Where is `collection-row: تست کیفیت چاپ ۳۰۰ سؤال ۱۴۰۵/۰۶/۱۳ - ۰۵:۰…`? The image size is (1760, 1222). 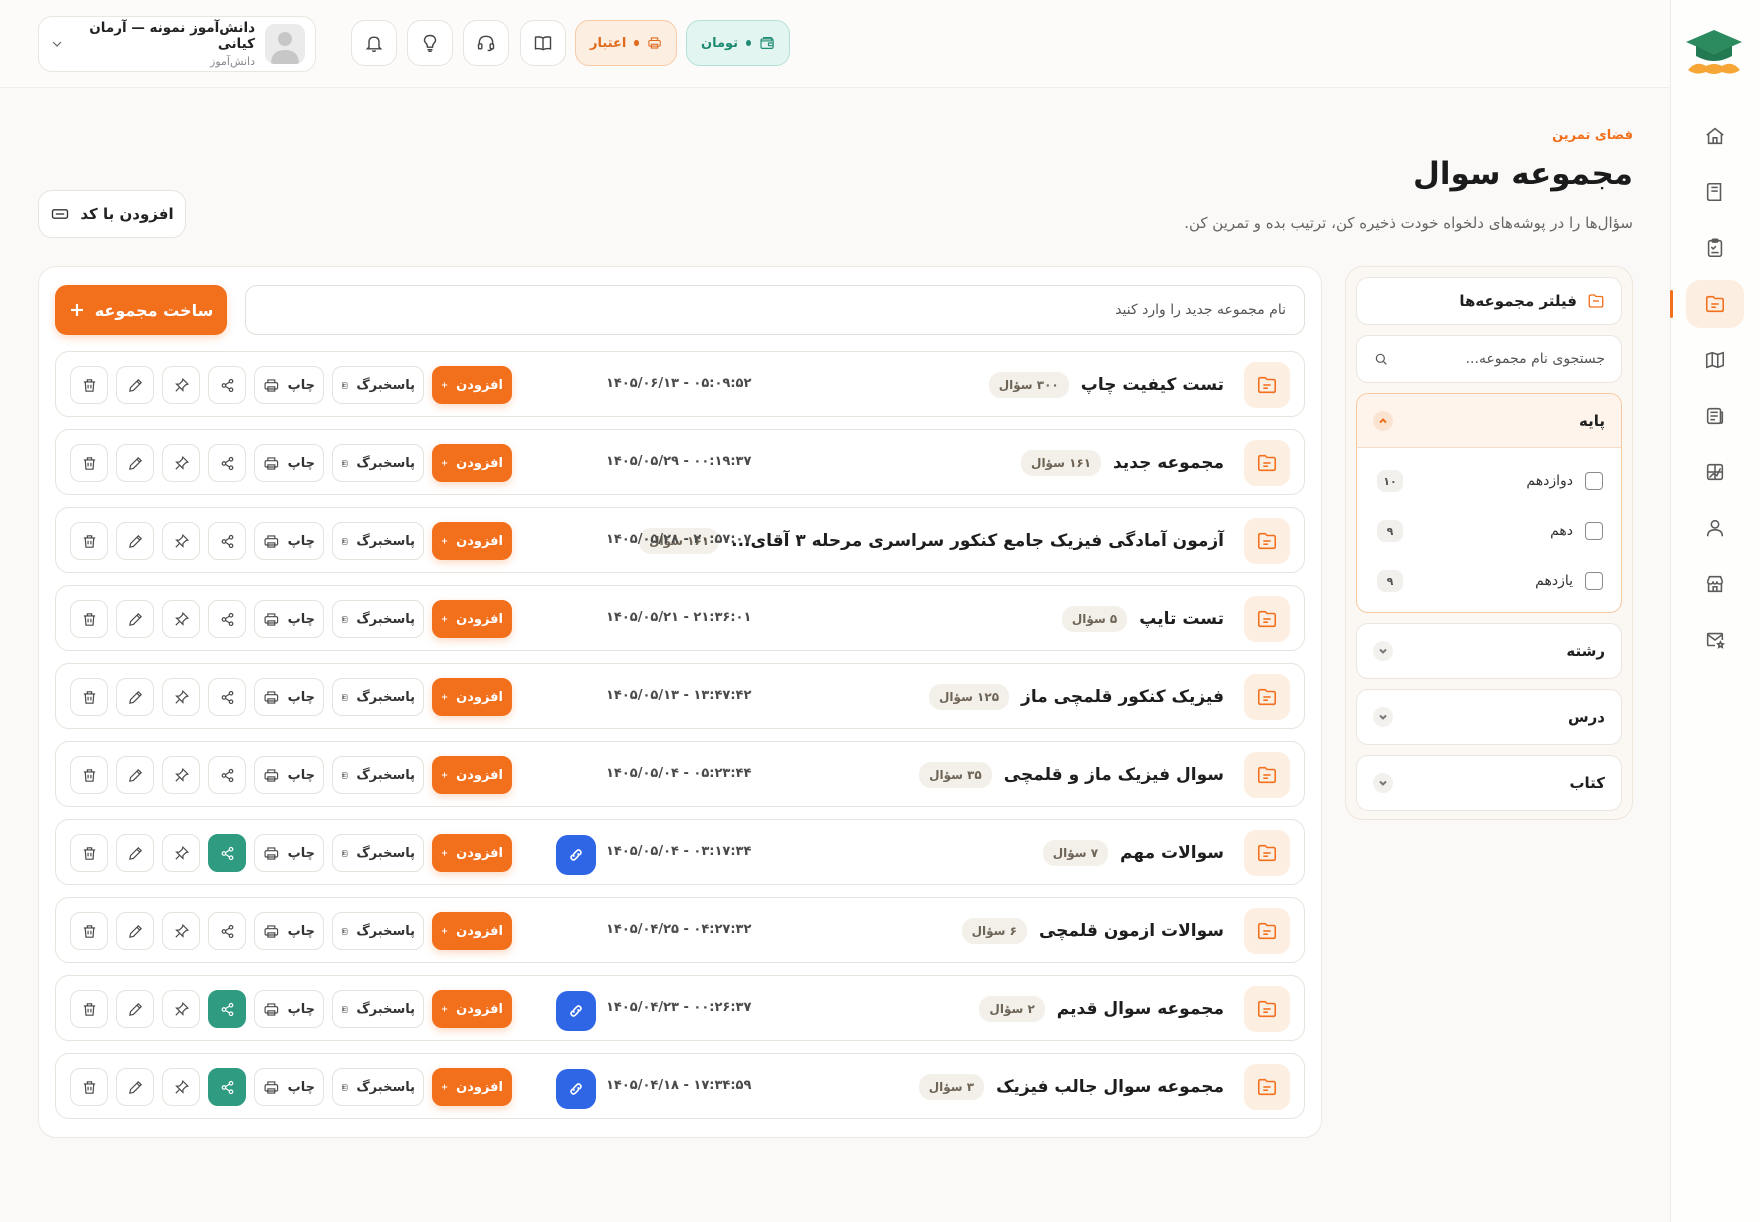 collection-row: تست کیفیت چاپ ۳۰۰ سؤال ۱۴۰۵/۰۶/۱۳ - ۰۵:۰… is located at coordinates (680, 384).